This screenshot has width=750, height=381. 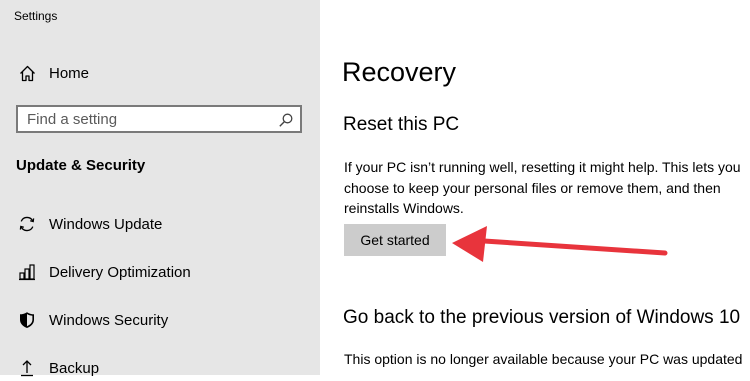 What do you see at coordinates (404, 208) in the screenshot?
I see `reset-description-line: reinstalls Windows.` at bounding box center [404, 208].